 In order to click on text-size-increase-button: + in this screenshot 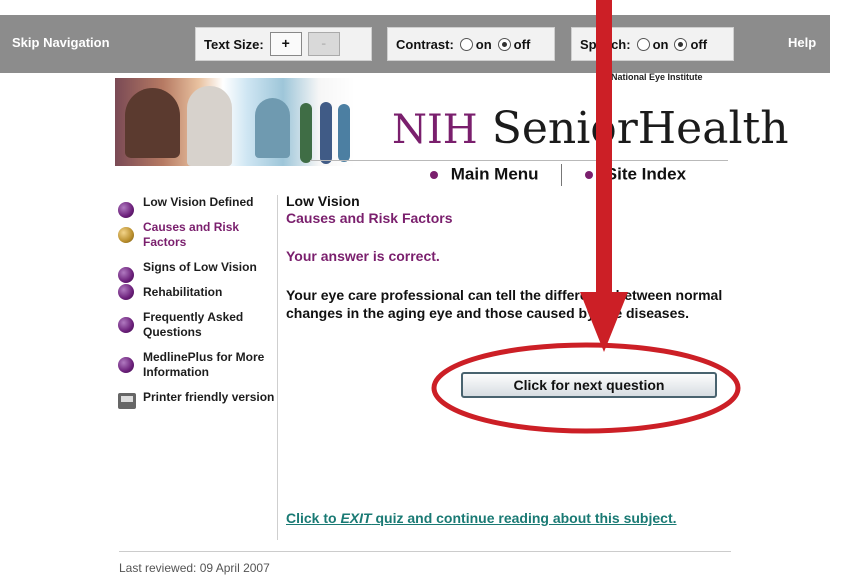, I will do `click(285, 44)`.